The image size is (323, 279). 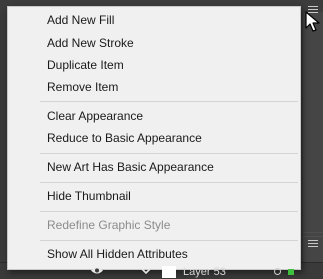 What do you see at coordinates (313, 244) in the screenshot?
I see `hamburger-icon` at bounding box center [313, 244].